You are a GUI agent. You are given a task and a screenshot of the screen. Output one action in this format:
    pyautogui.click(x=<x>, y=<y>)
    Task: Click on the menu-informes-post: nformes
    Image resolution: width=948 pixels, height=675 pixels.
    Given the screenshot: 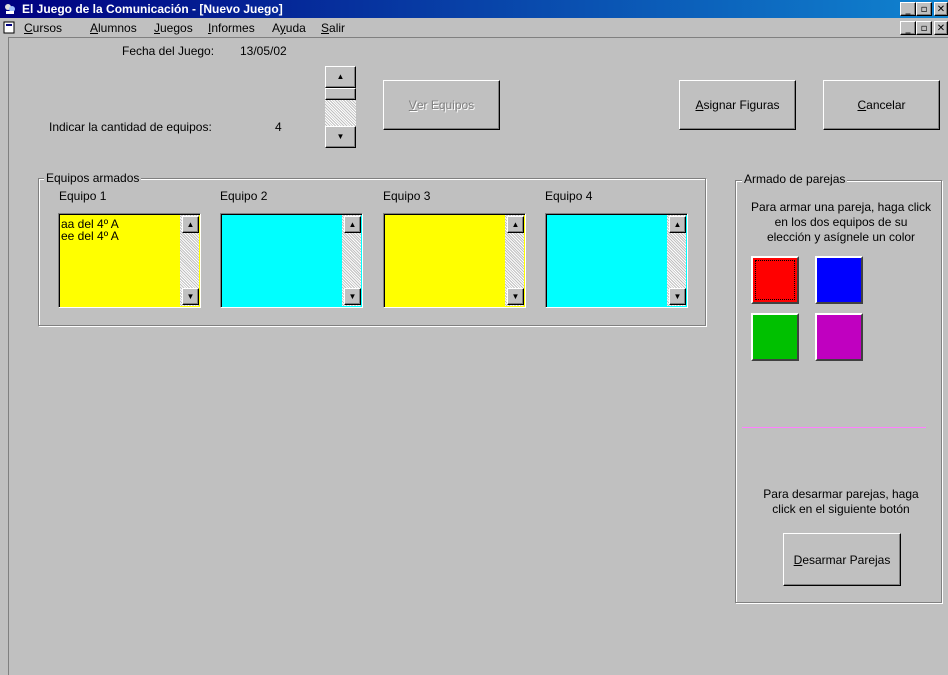 What is the action you would take?
    pyautogui.click(x=233, y=28)
    